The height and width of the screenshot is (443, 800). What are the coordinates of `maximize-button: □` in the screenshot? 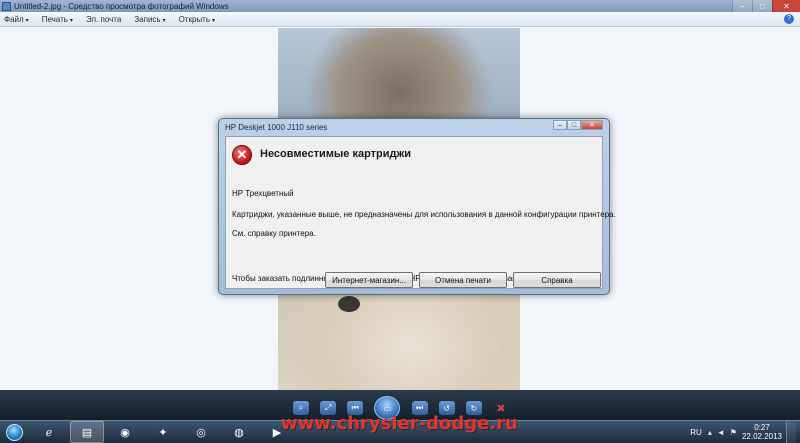 It's located at (762, 6).